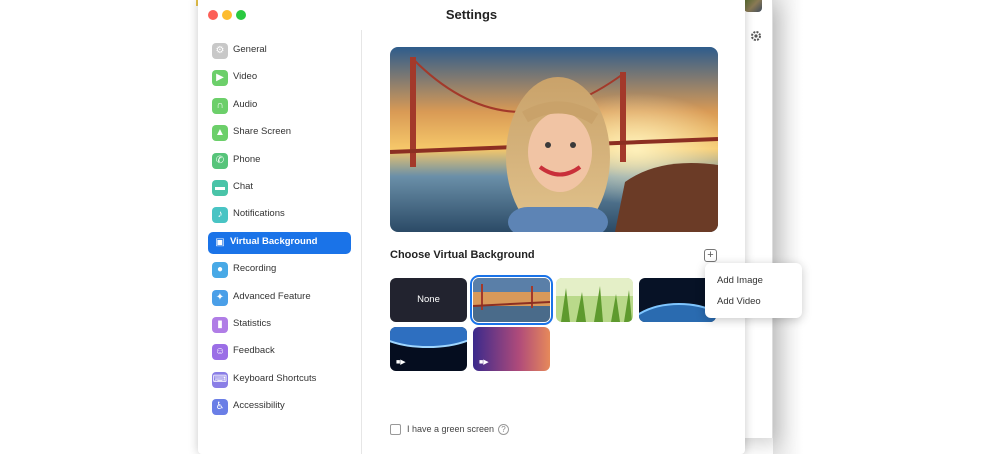 Image resolution: width=1000 pixels, height=454 pixels. I want to click on accessibility-icon: ♿, so click(220, 407).